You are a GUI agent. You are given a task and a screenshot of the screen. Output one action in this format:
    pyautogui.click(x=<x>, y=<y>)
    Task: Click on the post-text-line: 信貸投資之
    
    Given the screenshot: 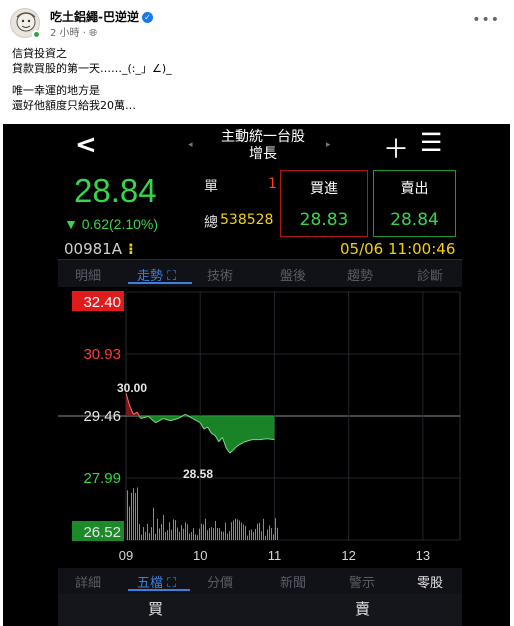 What is the action you would take?
    pyautogui.click(x=39, y=53)
    